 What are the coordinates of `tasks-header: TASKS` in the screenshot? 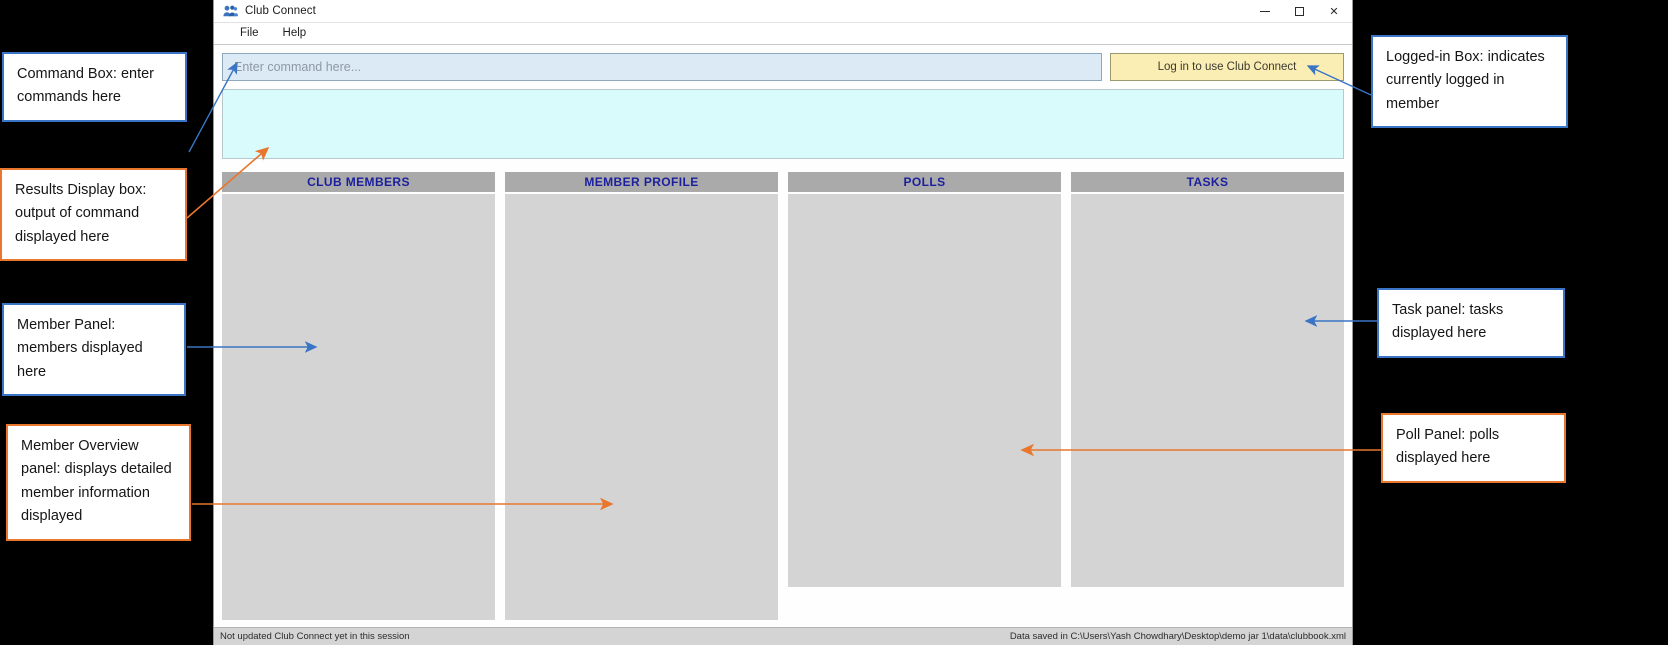 It's located at (1207, 182).